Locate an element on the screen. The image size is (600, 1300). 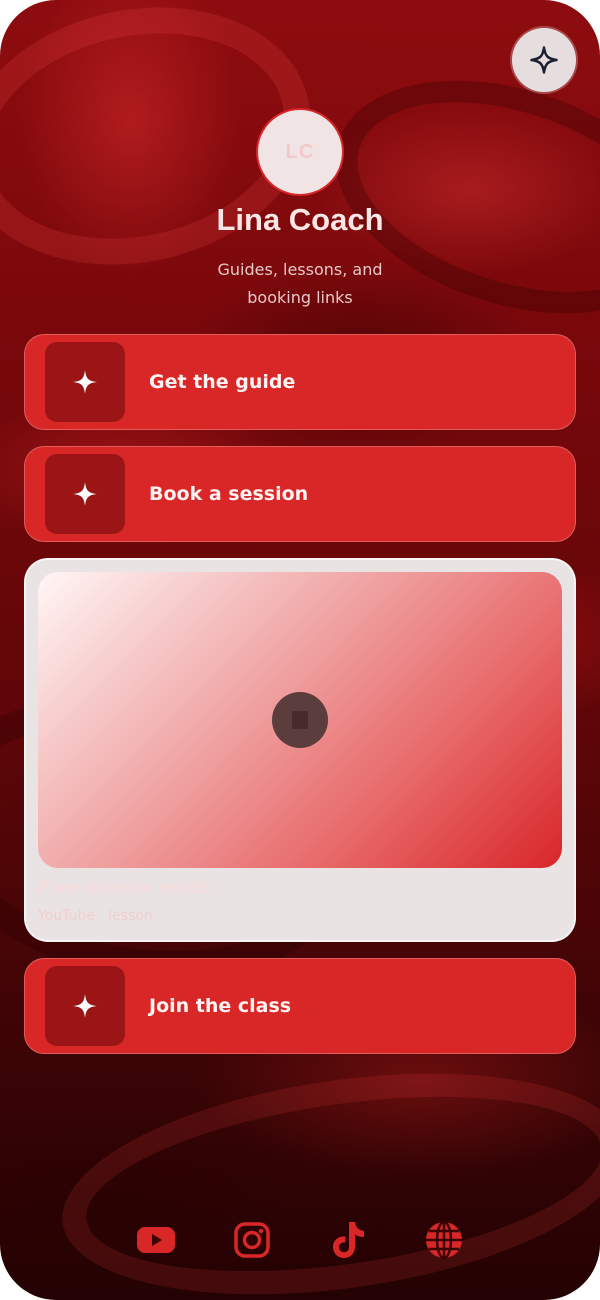
youtube-link is located at coordinates (156, 1240).